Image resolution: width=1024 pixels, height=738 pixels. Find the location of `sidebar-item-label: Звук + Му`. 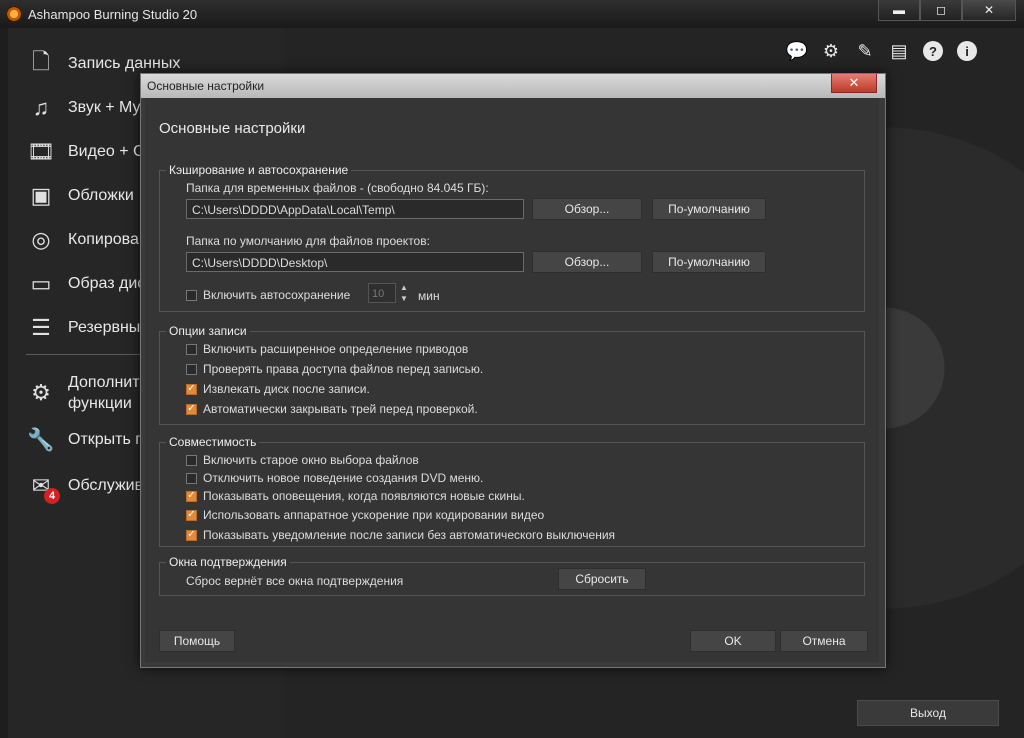

sidebar-item-label: Звук + Му is located at coordinates (104, 107).